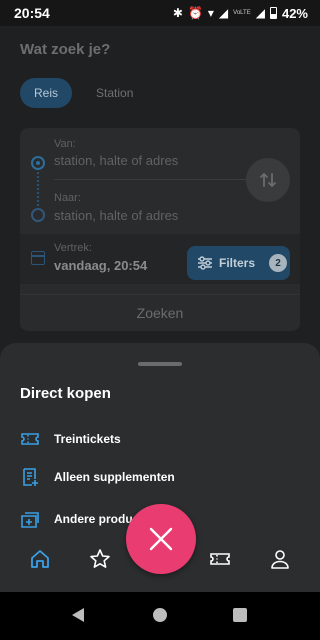  What do you see at coordinates (177, 13) in the screenshot?
I see `bluetooth-icon: ✱` at bounding box center [177, 13].